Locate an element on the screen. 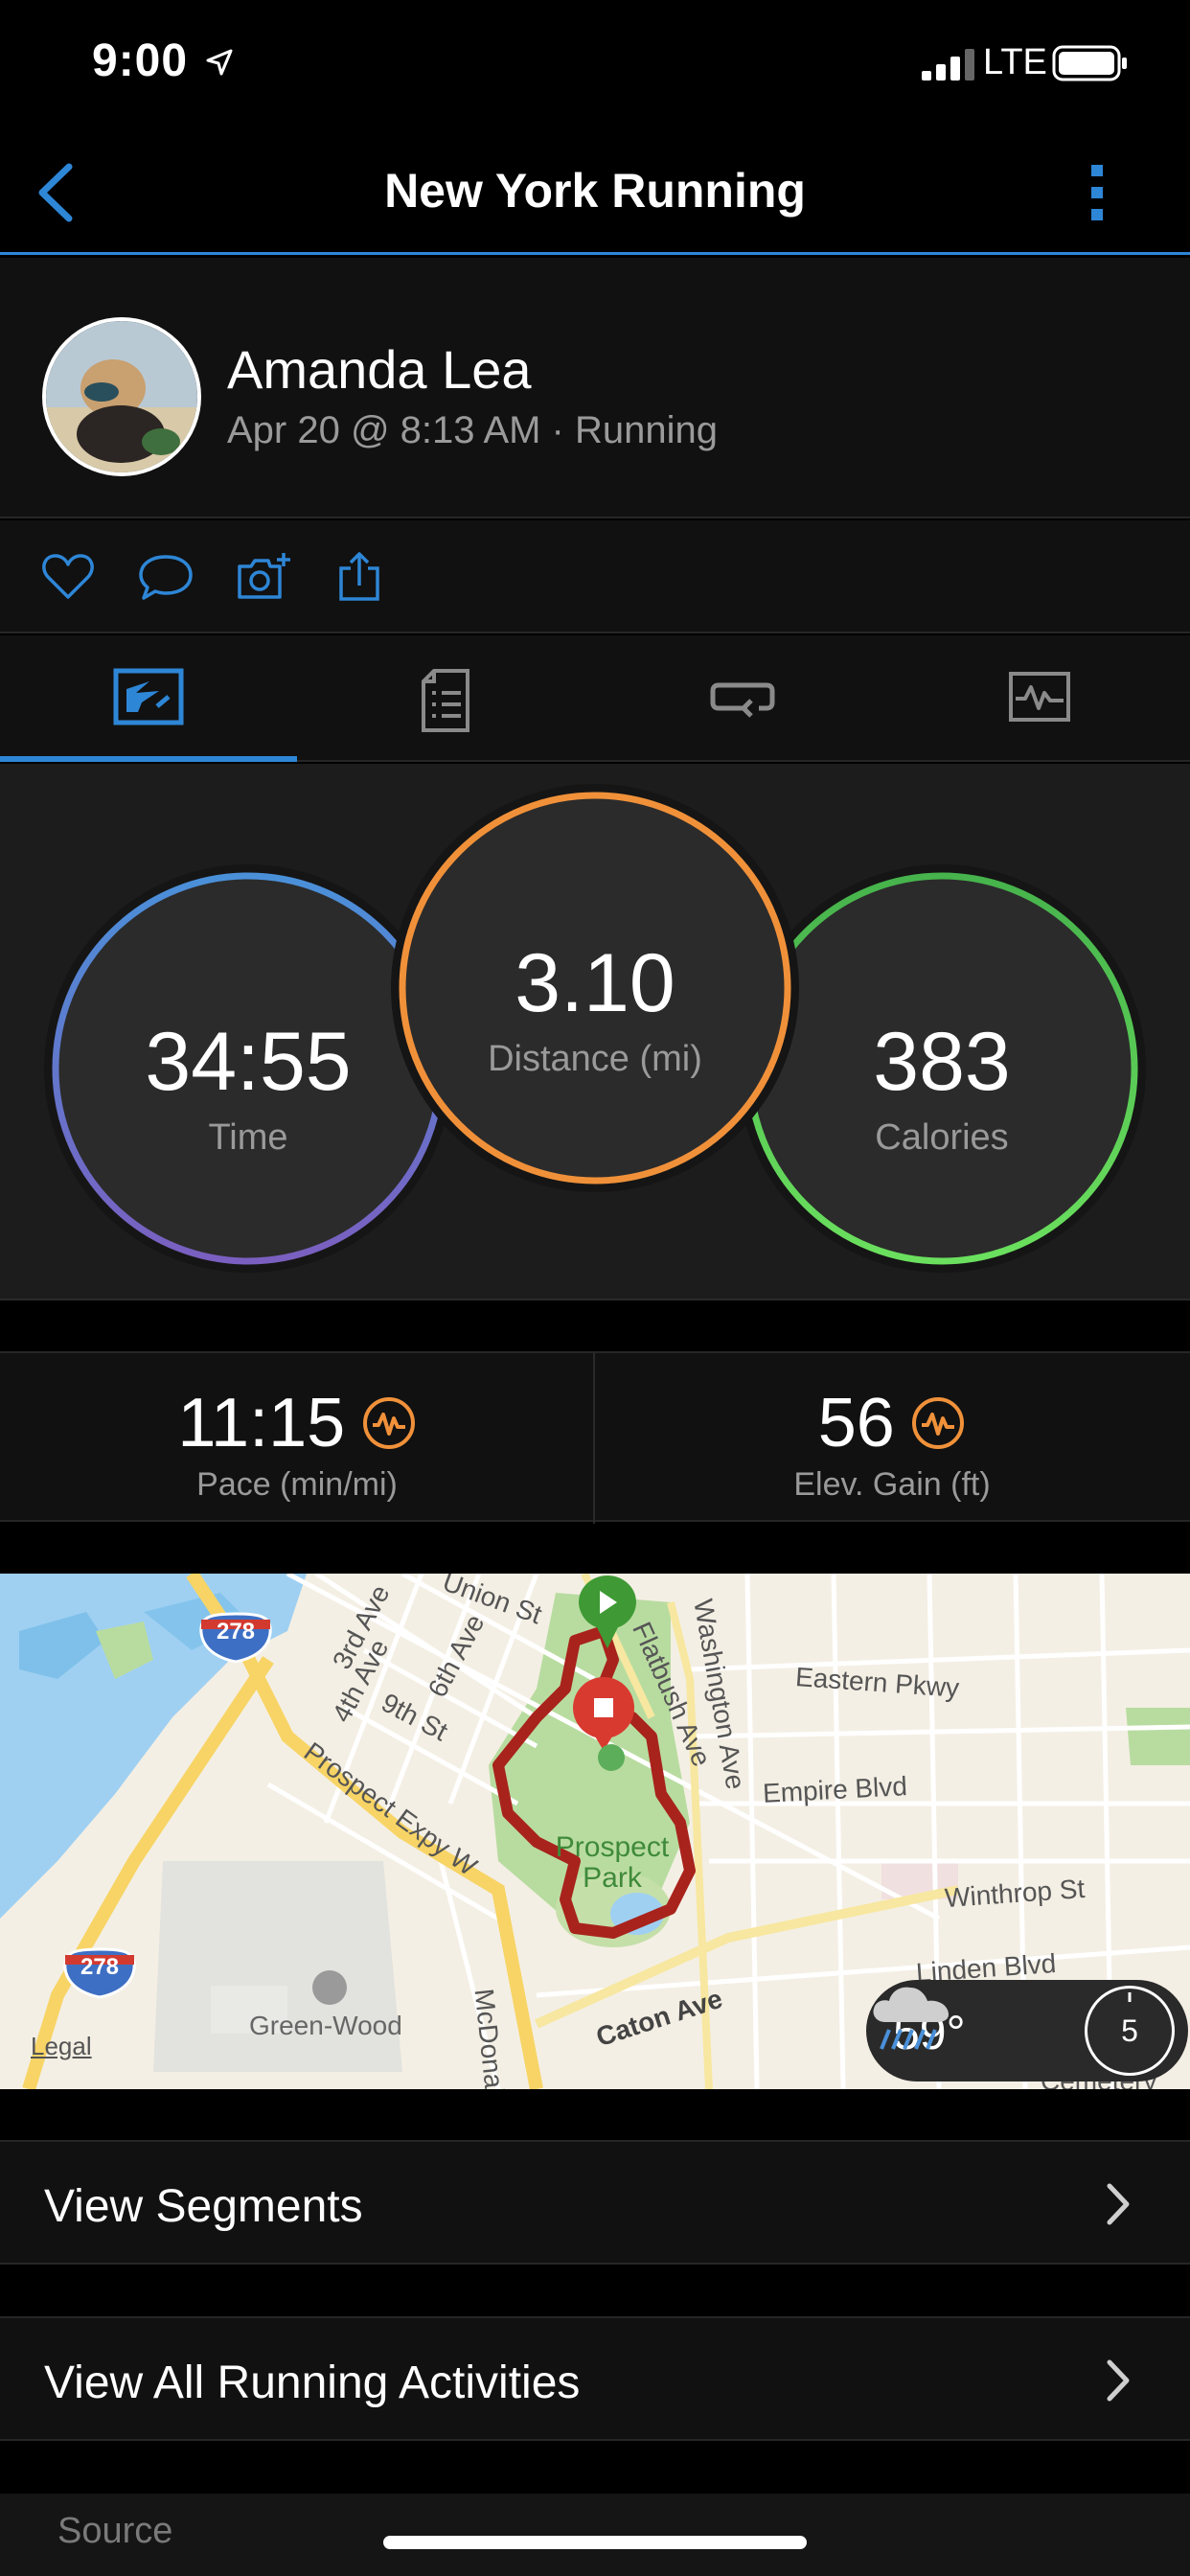 This screenshot has height=2576, width=1190. more-options-icon is located at coordinates (1097, 193).